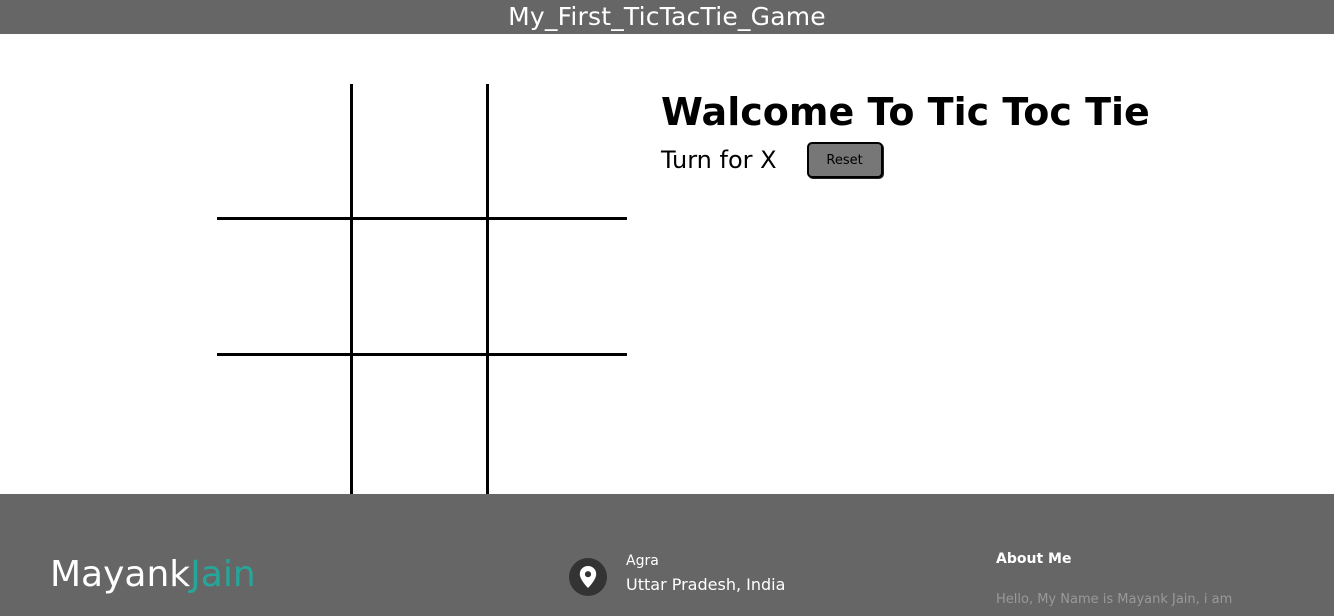 The image size is (1334, 616). I want to click on welcome-heading: Walcome To Tic Toc Tie, so click(905, 112).